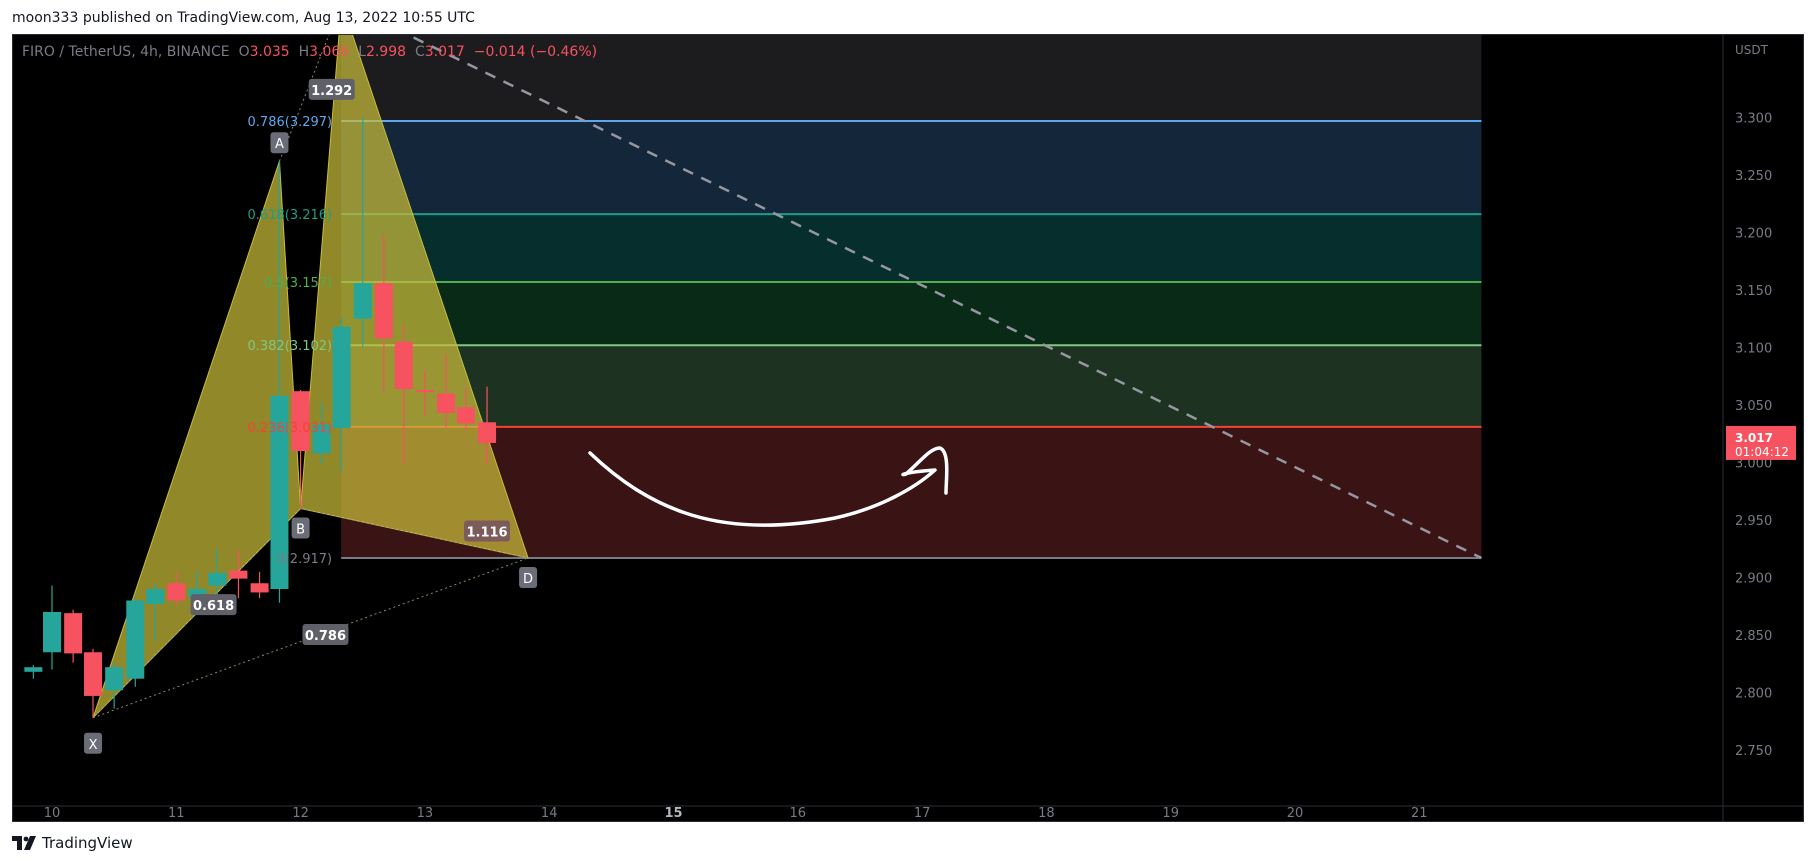 The width and height of the screenshot is (1813, 866). I want to click on pattern-point-label: D, so click(528, 579).